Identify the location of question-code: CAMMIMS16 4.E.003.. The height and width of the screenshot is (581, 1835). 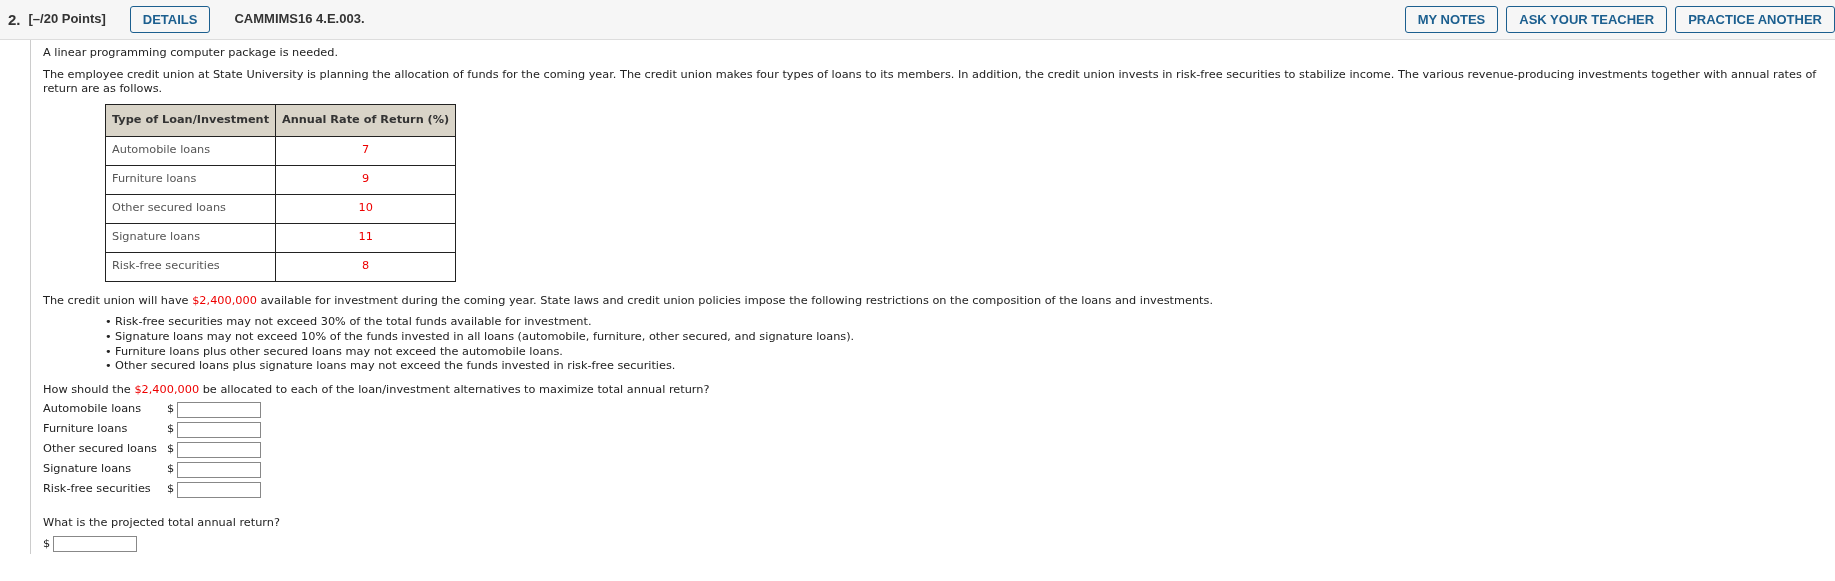
(299, 19).